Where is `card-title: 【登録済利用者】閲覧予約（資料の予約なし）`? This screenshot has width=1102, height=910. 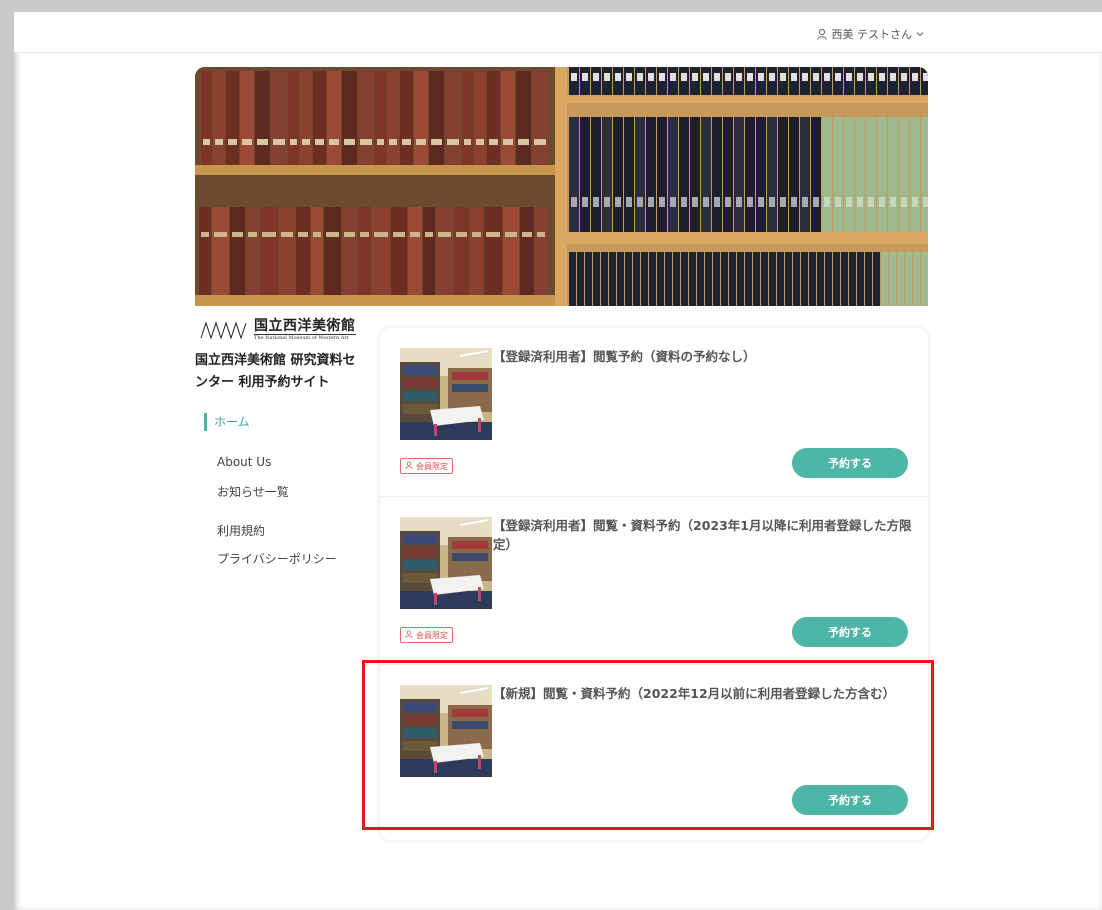
card-title: 【登録済利用者】閲覧予約（資料の予約なし） is located at coordinates (703, 356).